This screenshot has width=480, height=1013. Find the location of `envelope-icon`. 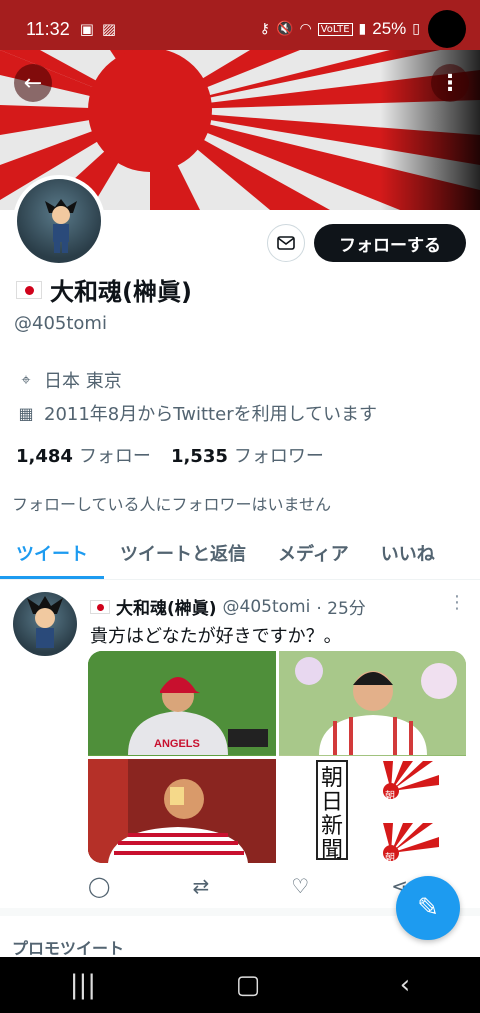

envelope-icon is located at coordinates (286, 243).